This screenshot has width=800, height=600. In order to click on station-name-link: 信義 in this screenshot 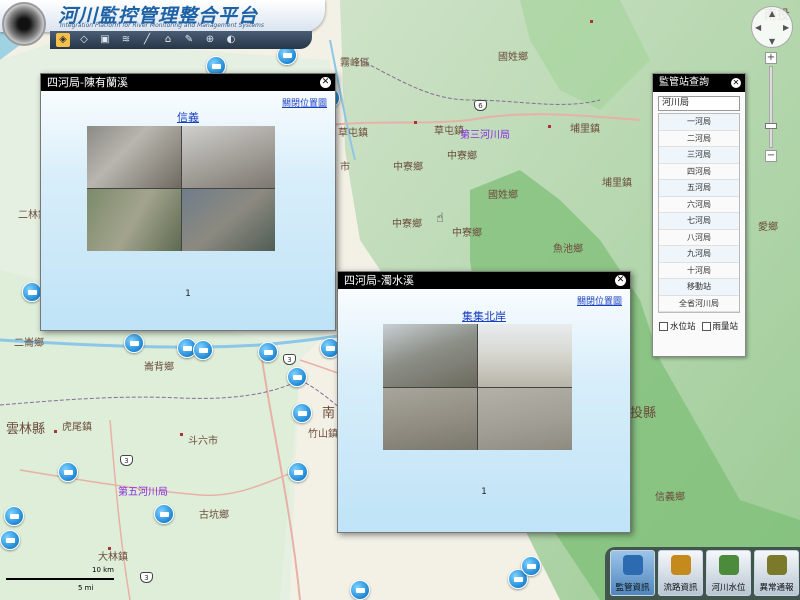, I will do `click(188, 117)`.